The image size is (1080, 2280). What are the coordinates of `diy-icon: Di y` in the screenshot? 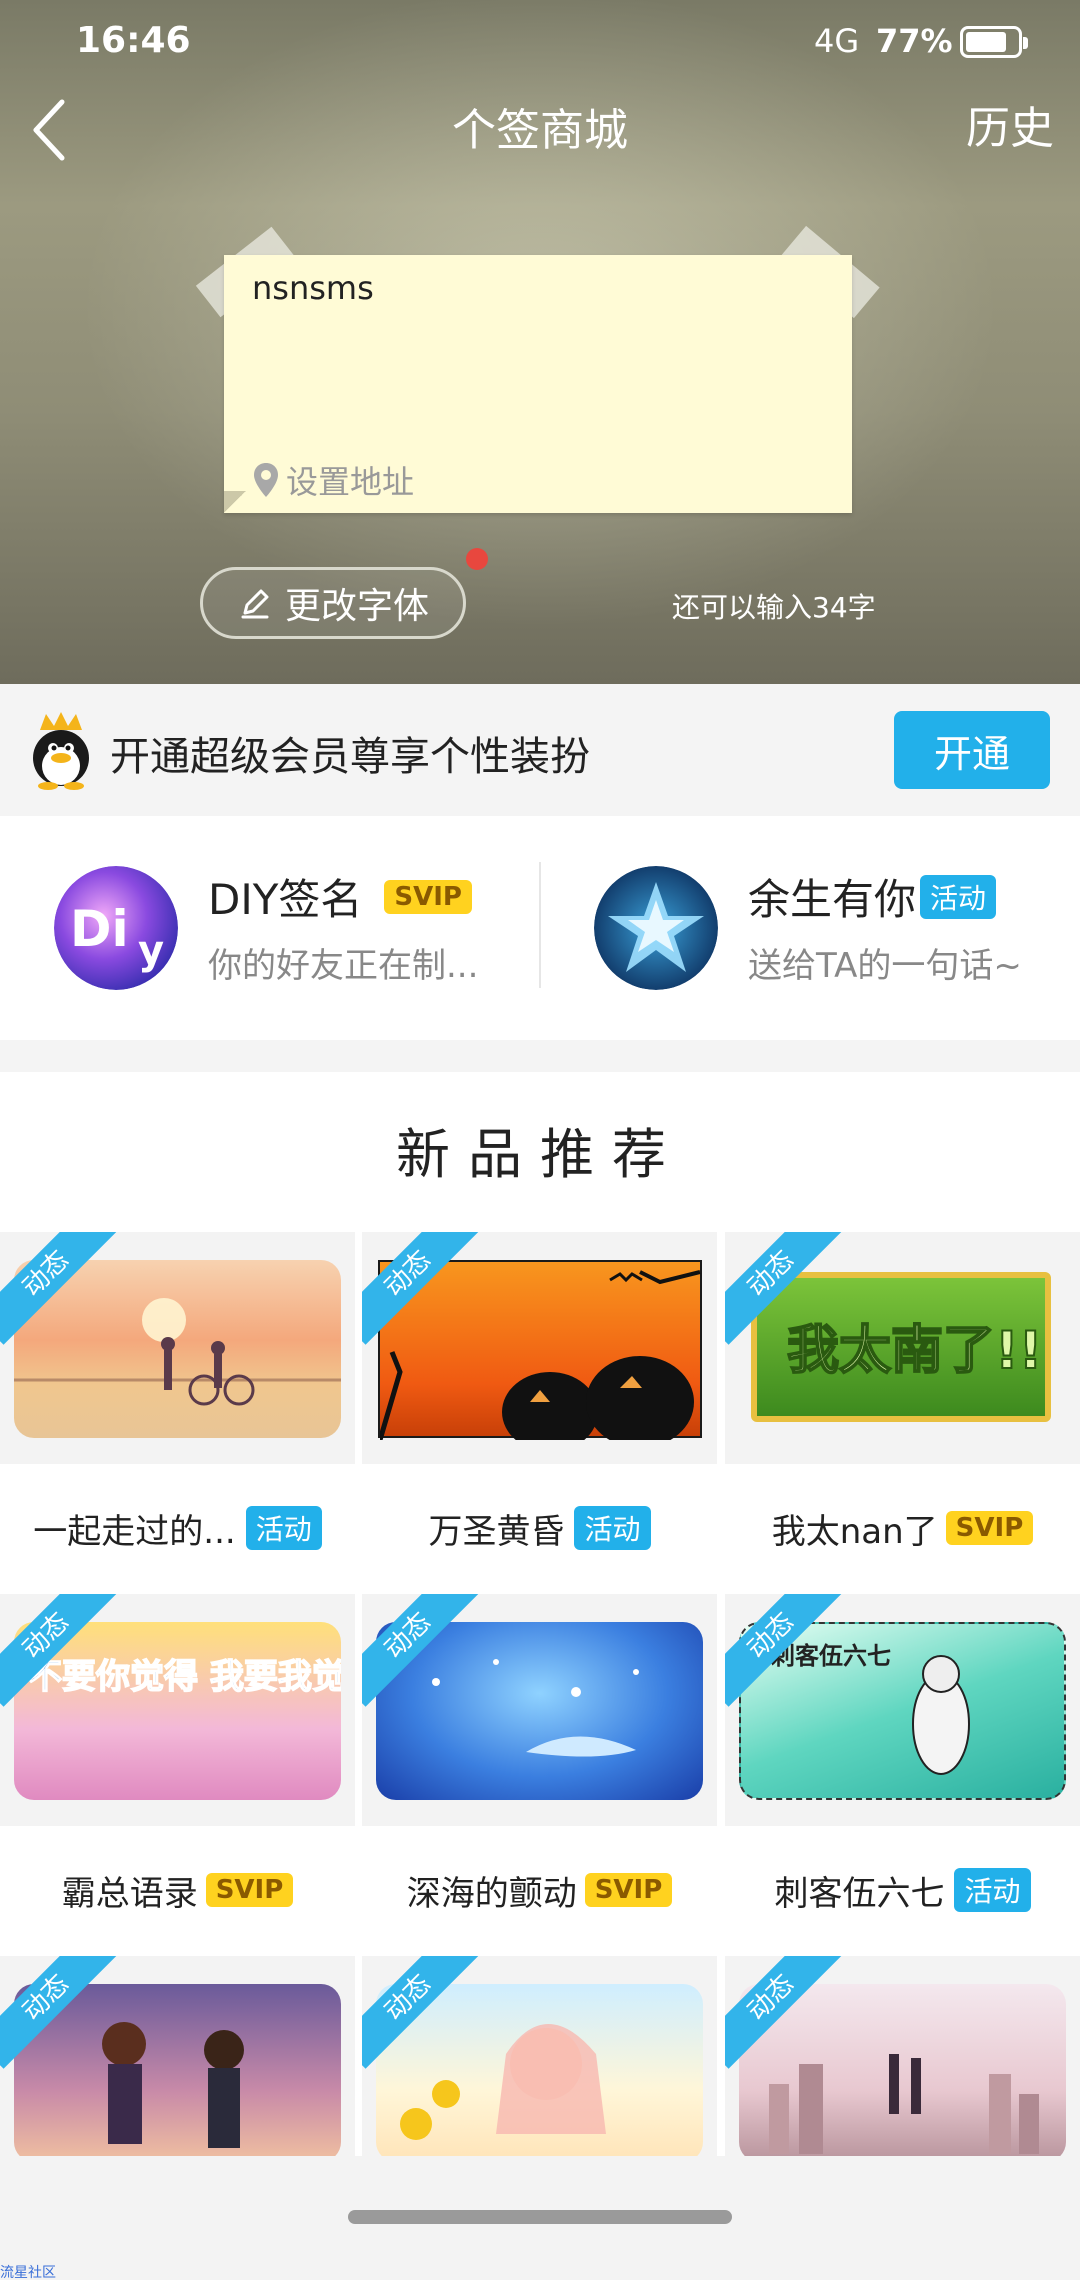 It's located at (116, 928).